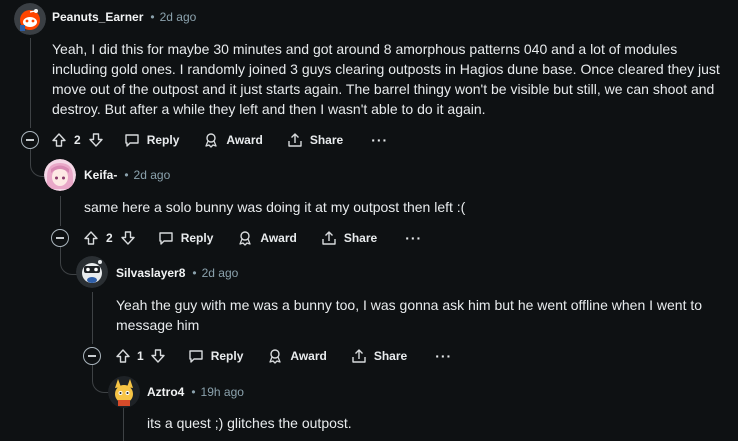  I want to click on author-name: Keifa-, so click(100, 175).